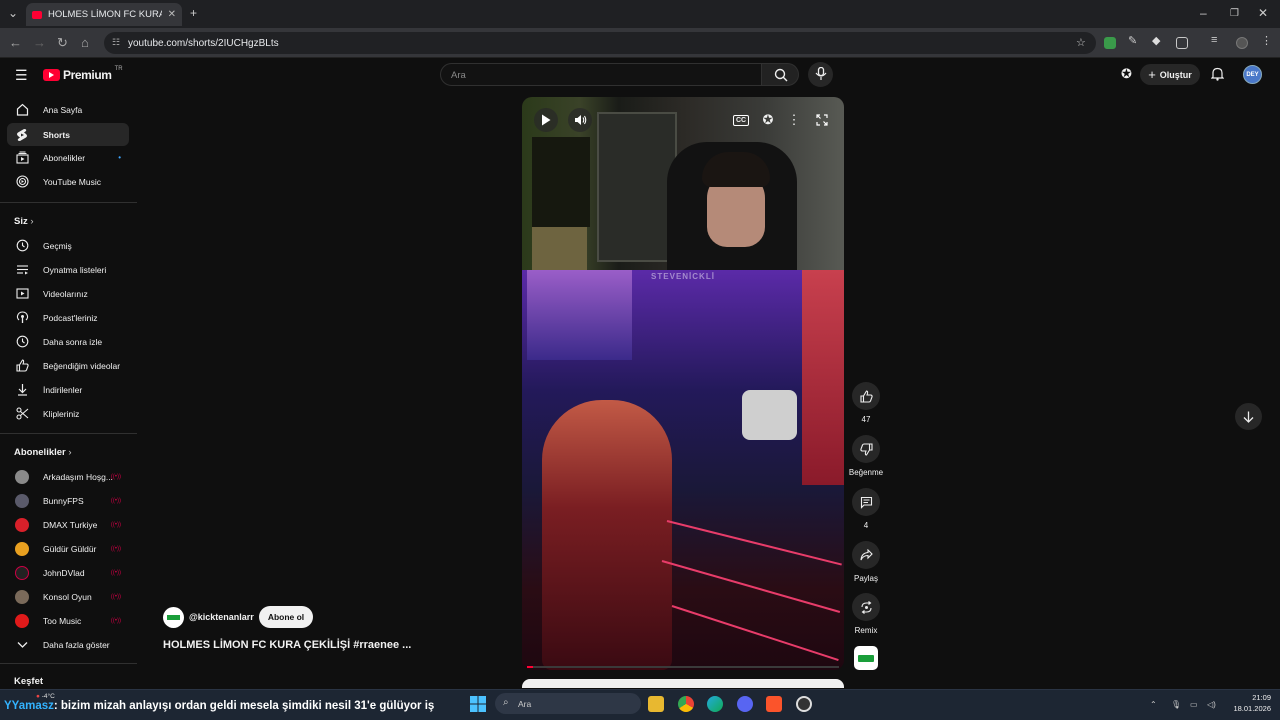 The height and width of the screenshot is (720, 1280). I want to click on pen-icon: ✎, so click(1134, 40).